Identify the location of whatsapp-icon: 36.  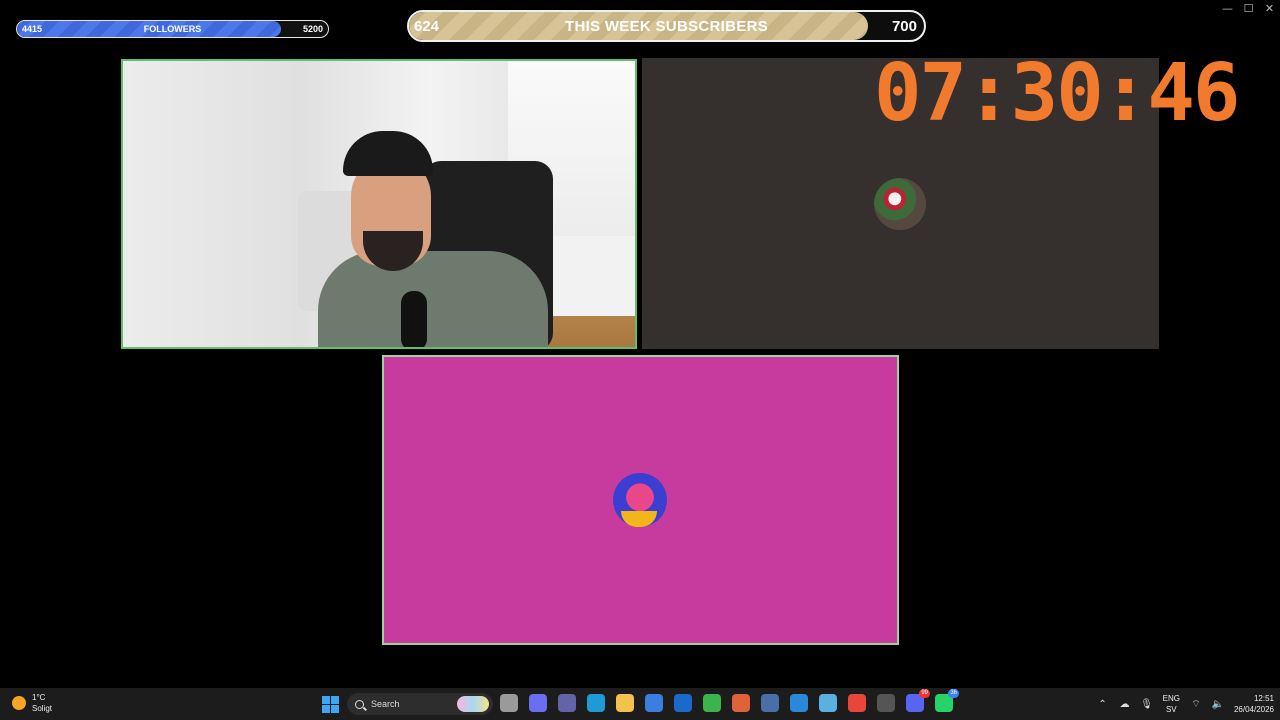
(947, 700).